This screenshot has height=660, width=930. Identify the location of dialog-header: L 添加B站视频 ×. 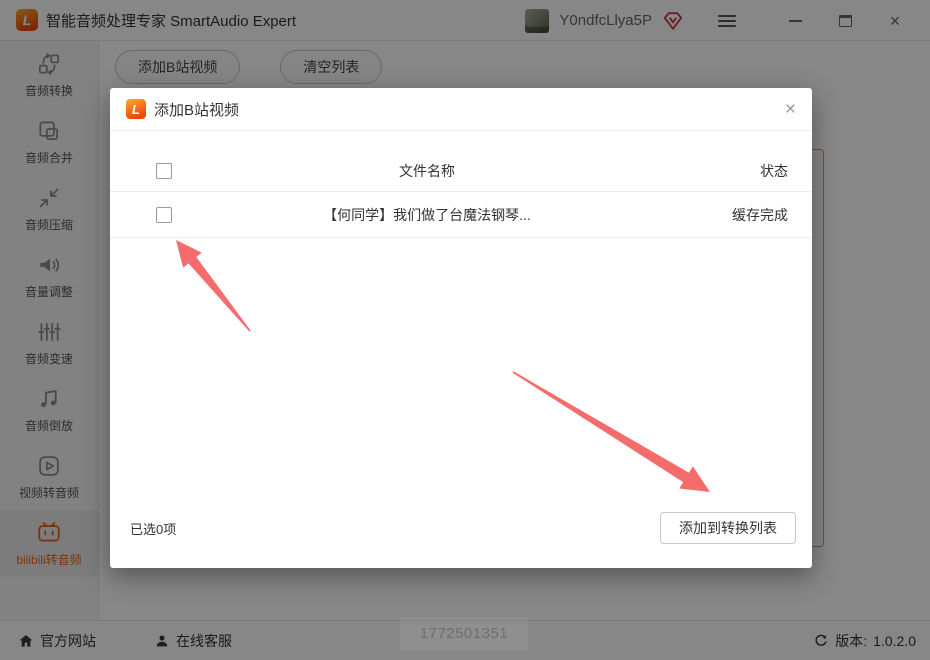
(461, 109).